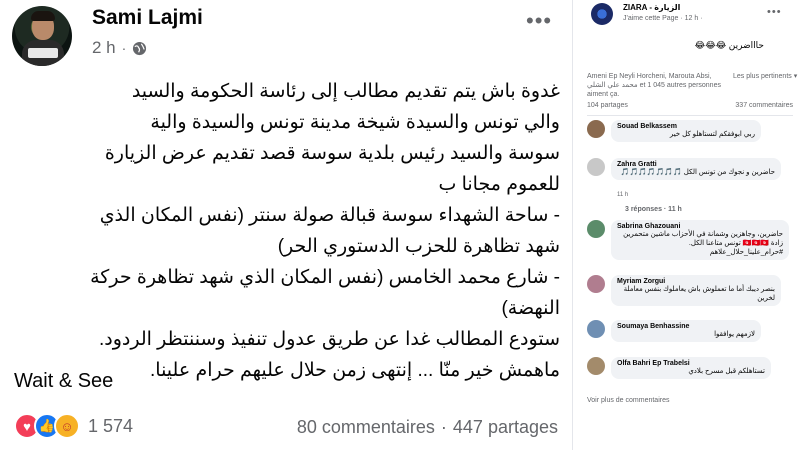 The height and width of the screenshot is (450, 800). What do you see at coordinates (104, 48) in the screenshot?
I see `post-time: 2 h` at bounding box center [104, 48].